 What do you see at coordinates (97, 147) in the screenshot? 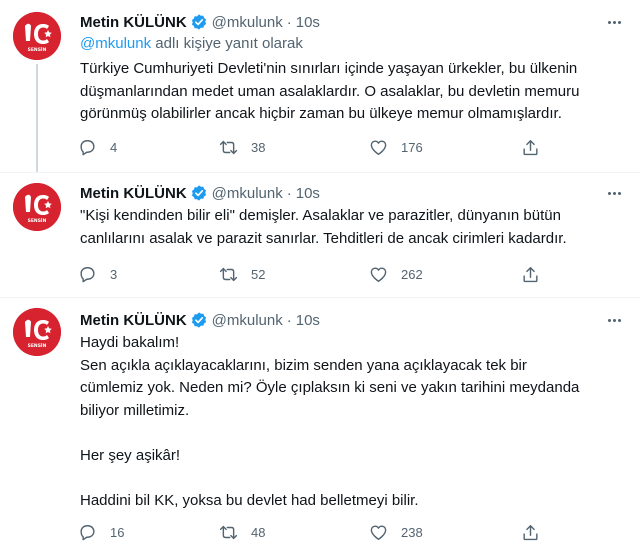
I see `reply-button: 4` at bounding box center [97, 147].